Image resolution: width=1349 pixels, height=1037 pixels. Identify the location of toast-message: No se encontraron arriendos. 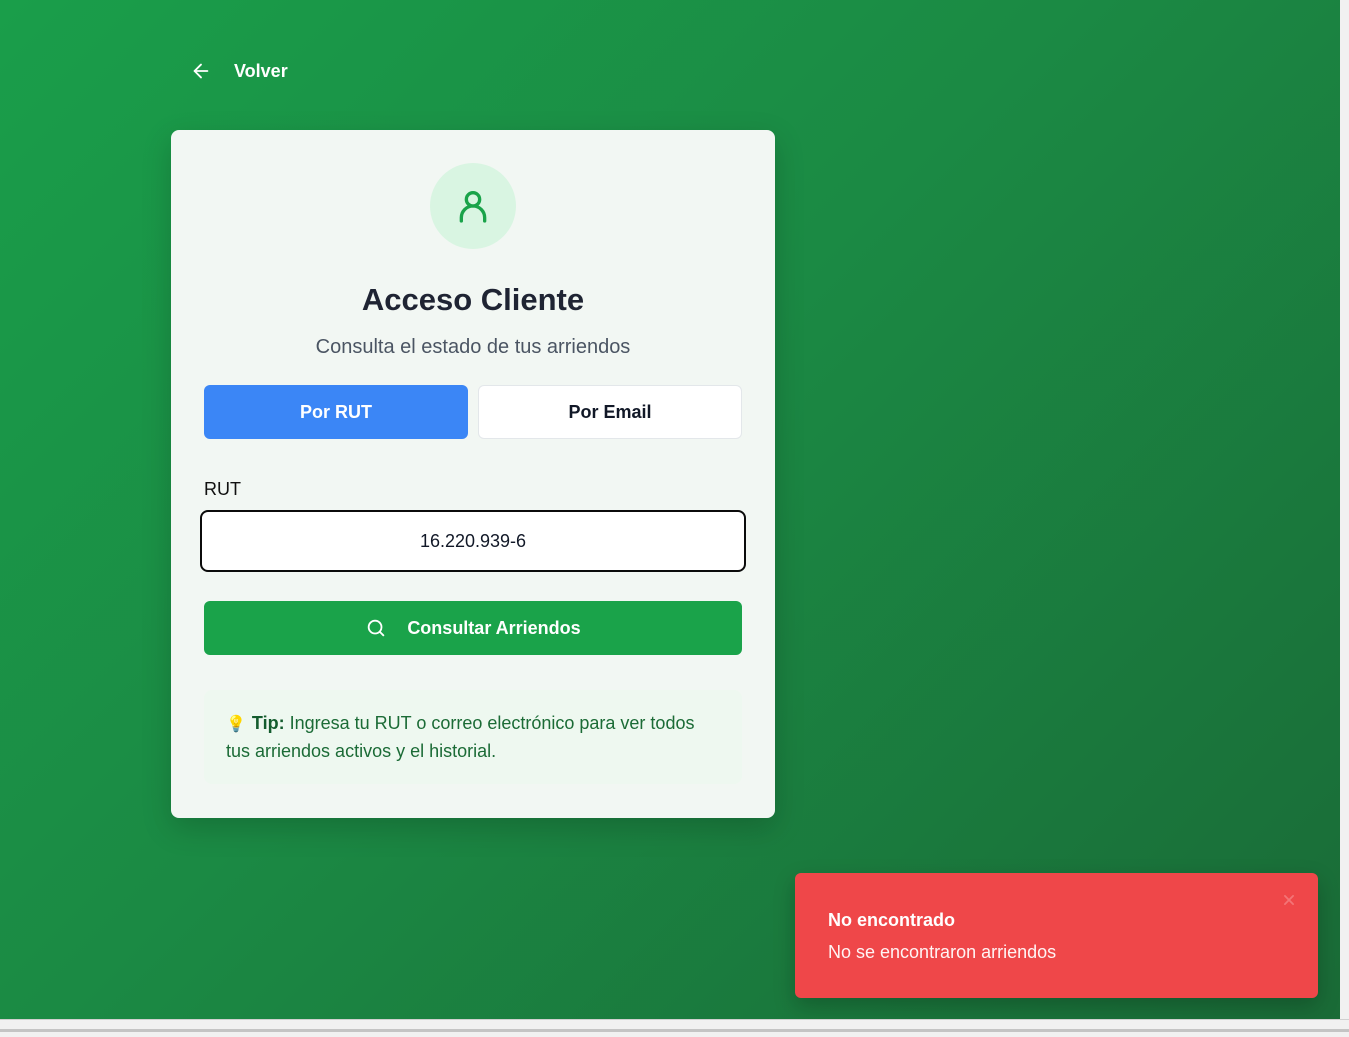
(942, 952).